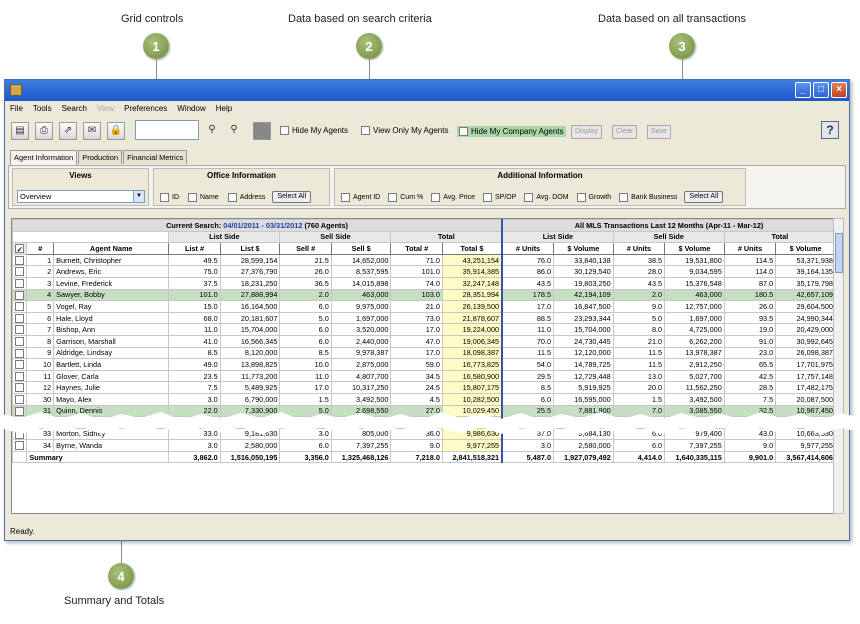  I want to click on avg-price-checkbox, so click(436, 197).